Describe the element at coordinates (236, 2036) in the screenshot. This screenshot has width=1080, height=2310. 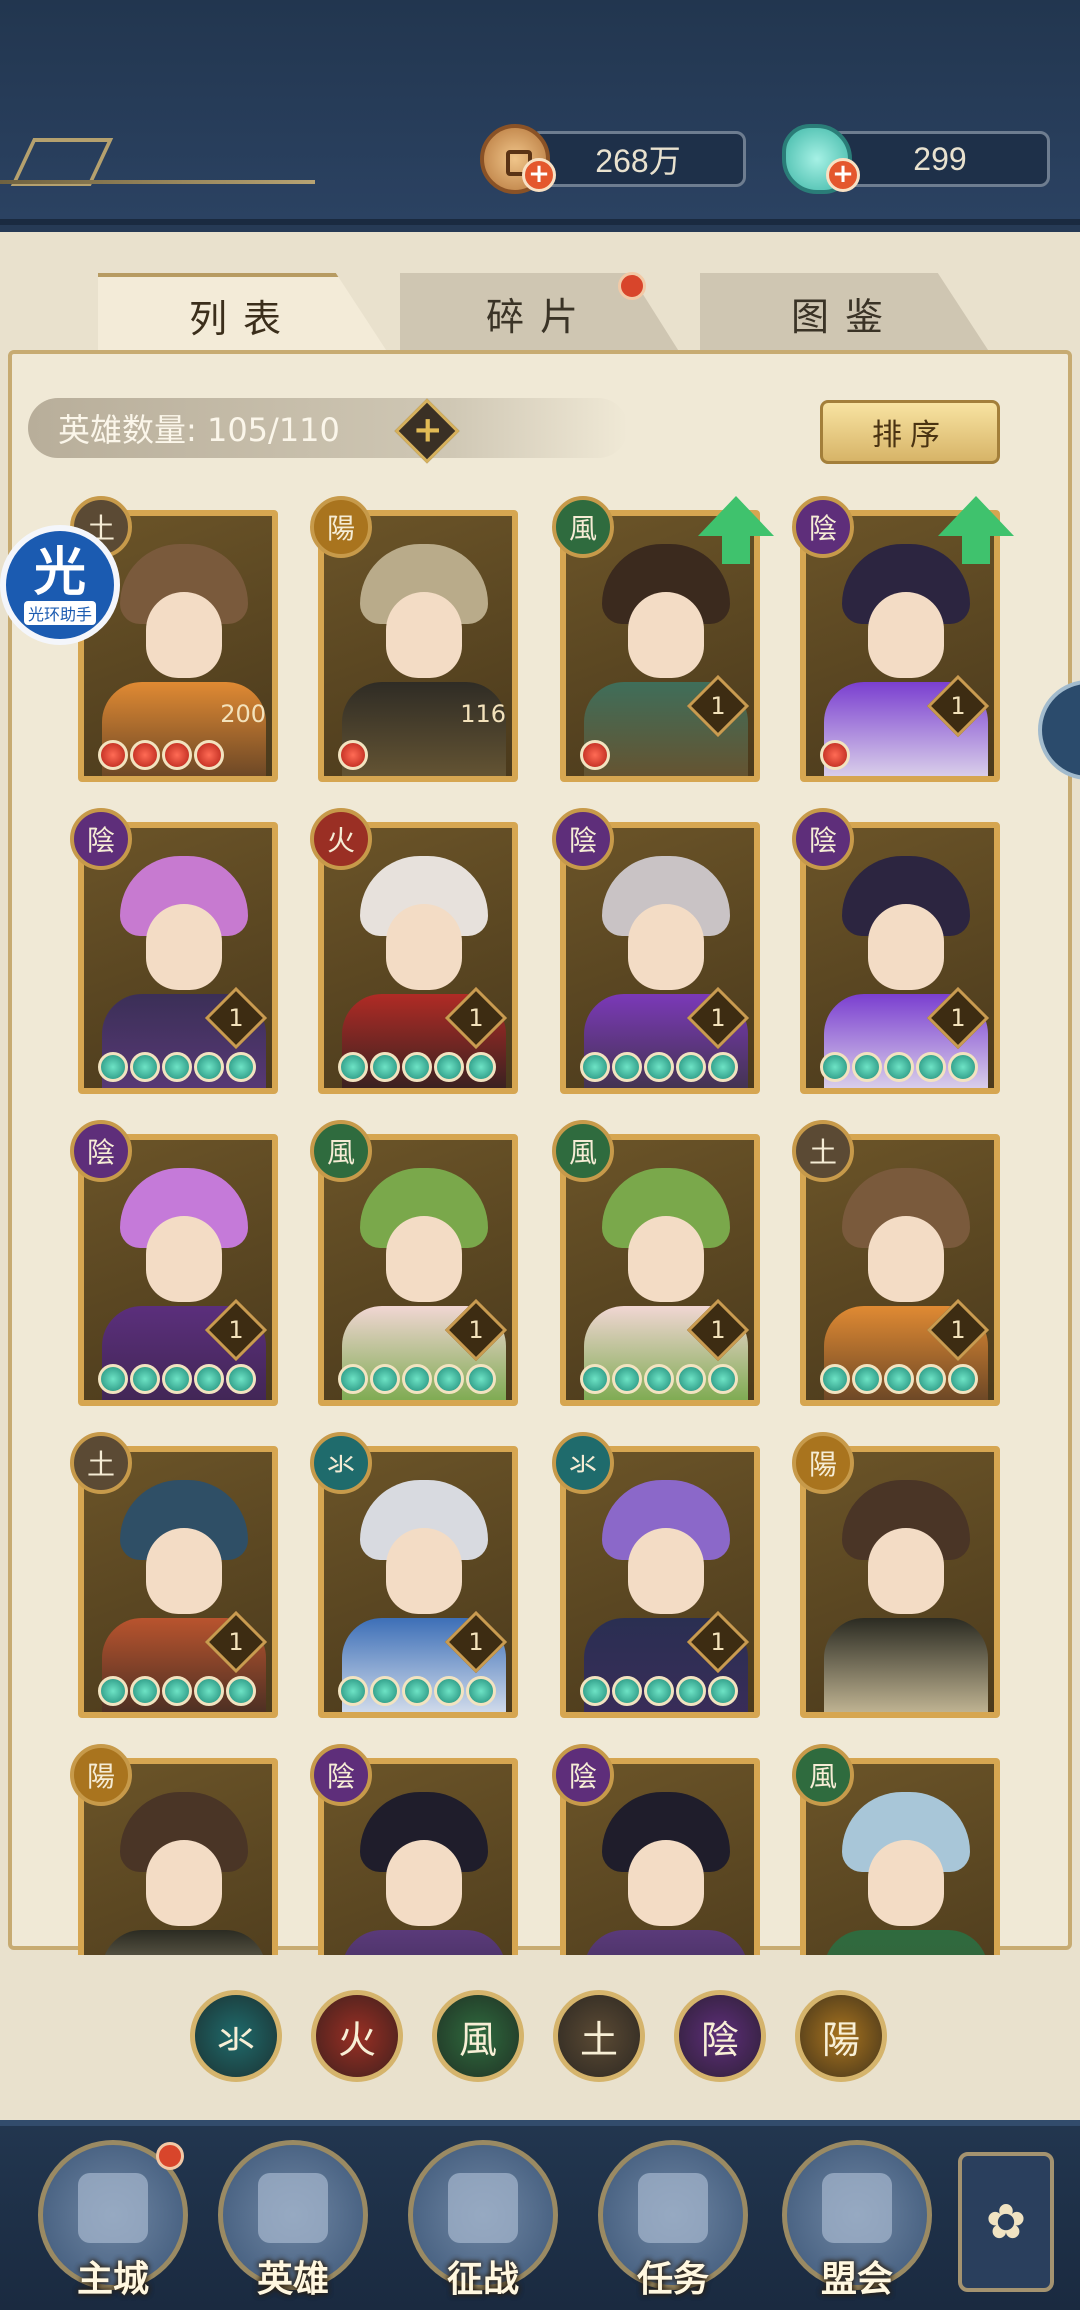
I see `filter-water-button: 氺` at that location.